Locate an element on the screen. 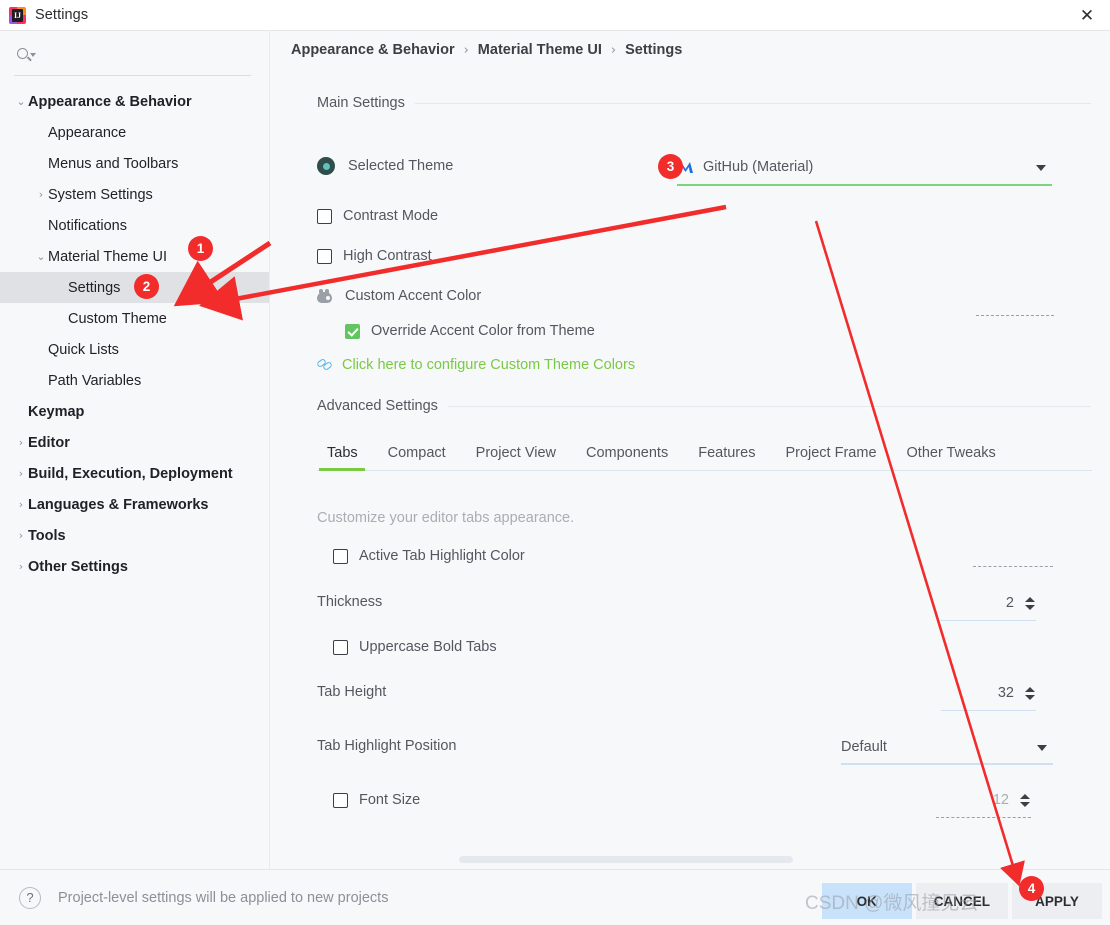 This screenshot has height=925, width=1110. sidebar-item-label: Quick Lists is located at coordinates (83, 349).